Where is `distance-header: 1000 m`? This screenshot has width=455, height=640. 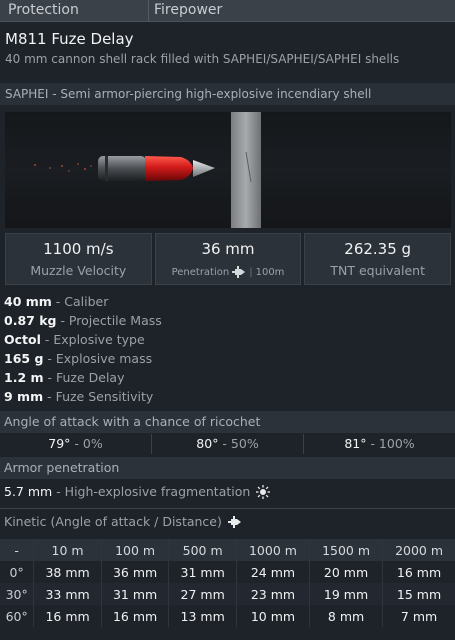 distance-header: 1000 m is located at coordinates (273, 550).